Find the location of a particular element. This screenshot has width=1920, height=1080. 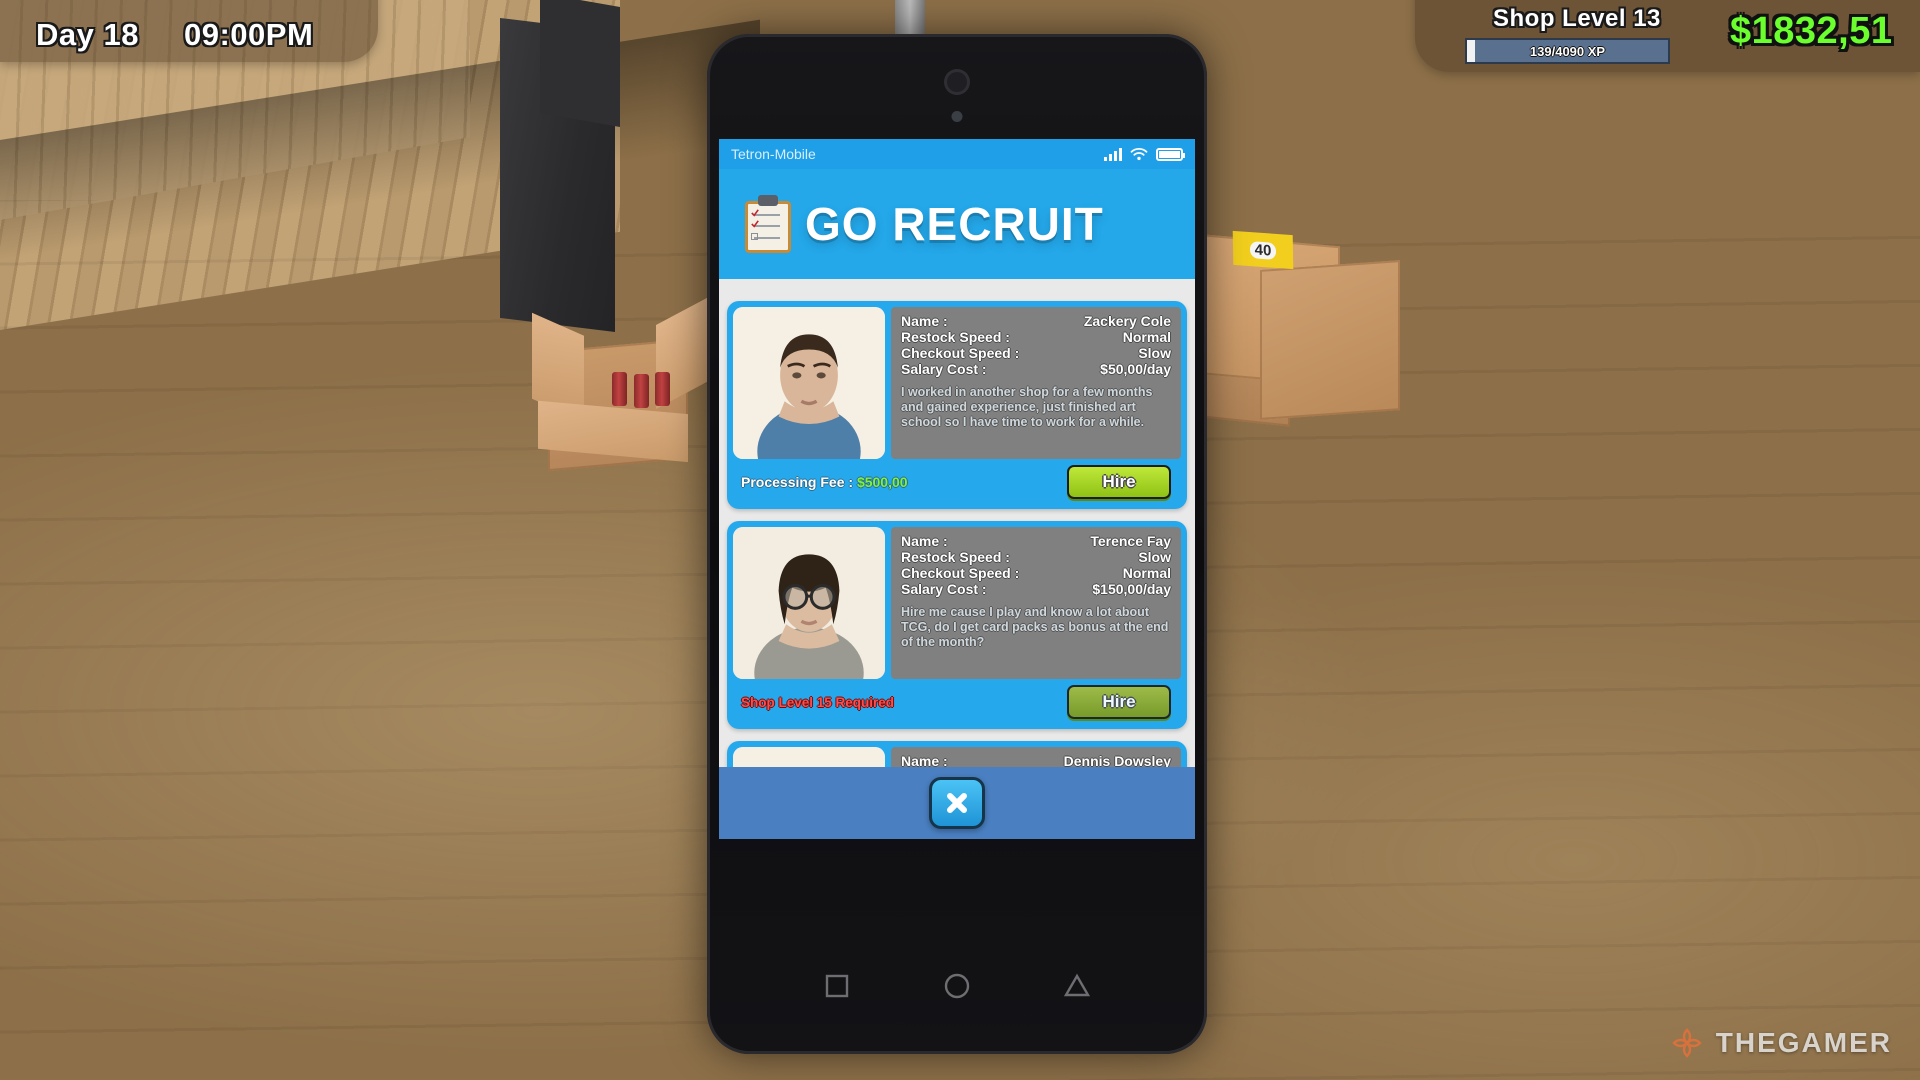

candidate-restock-speed: Slow is located at coordinates (1154, 557).